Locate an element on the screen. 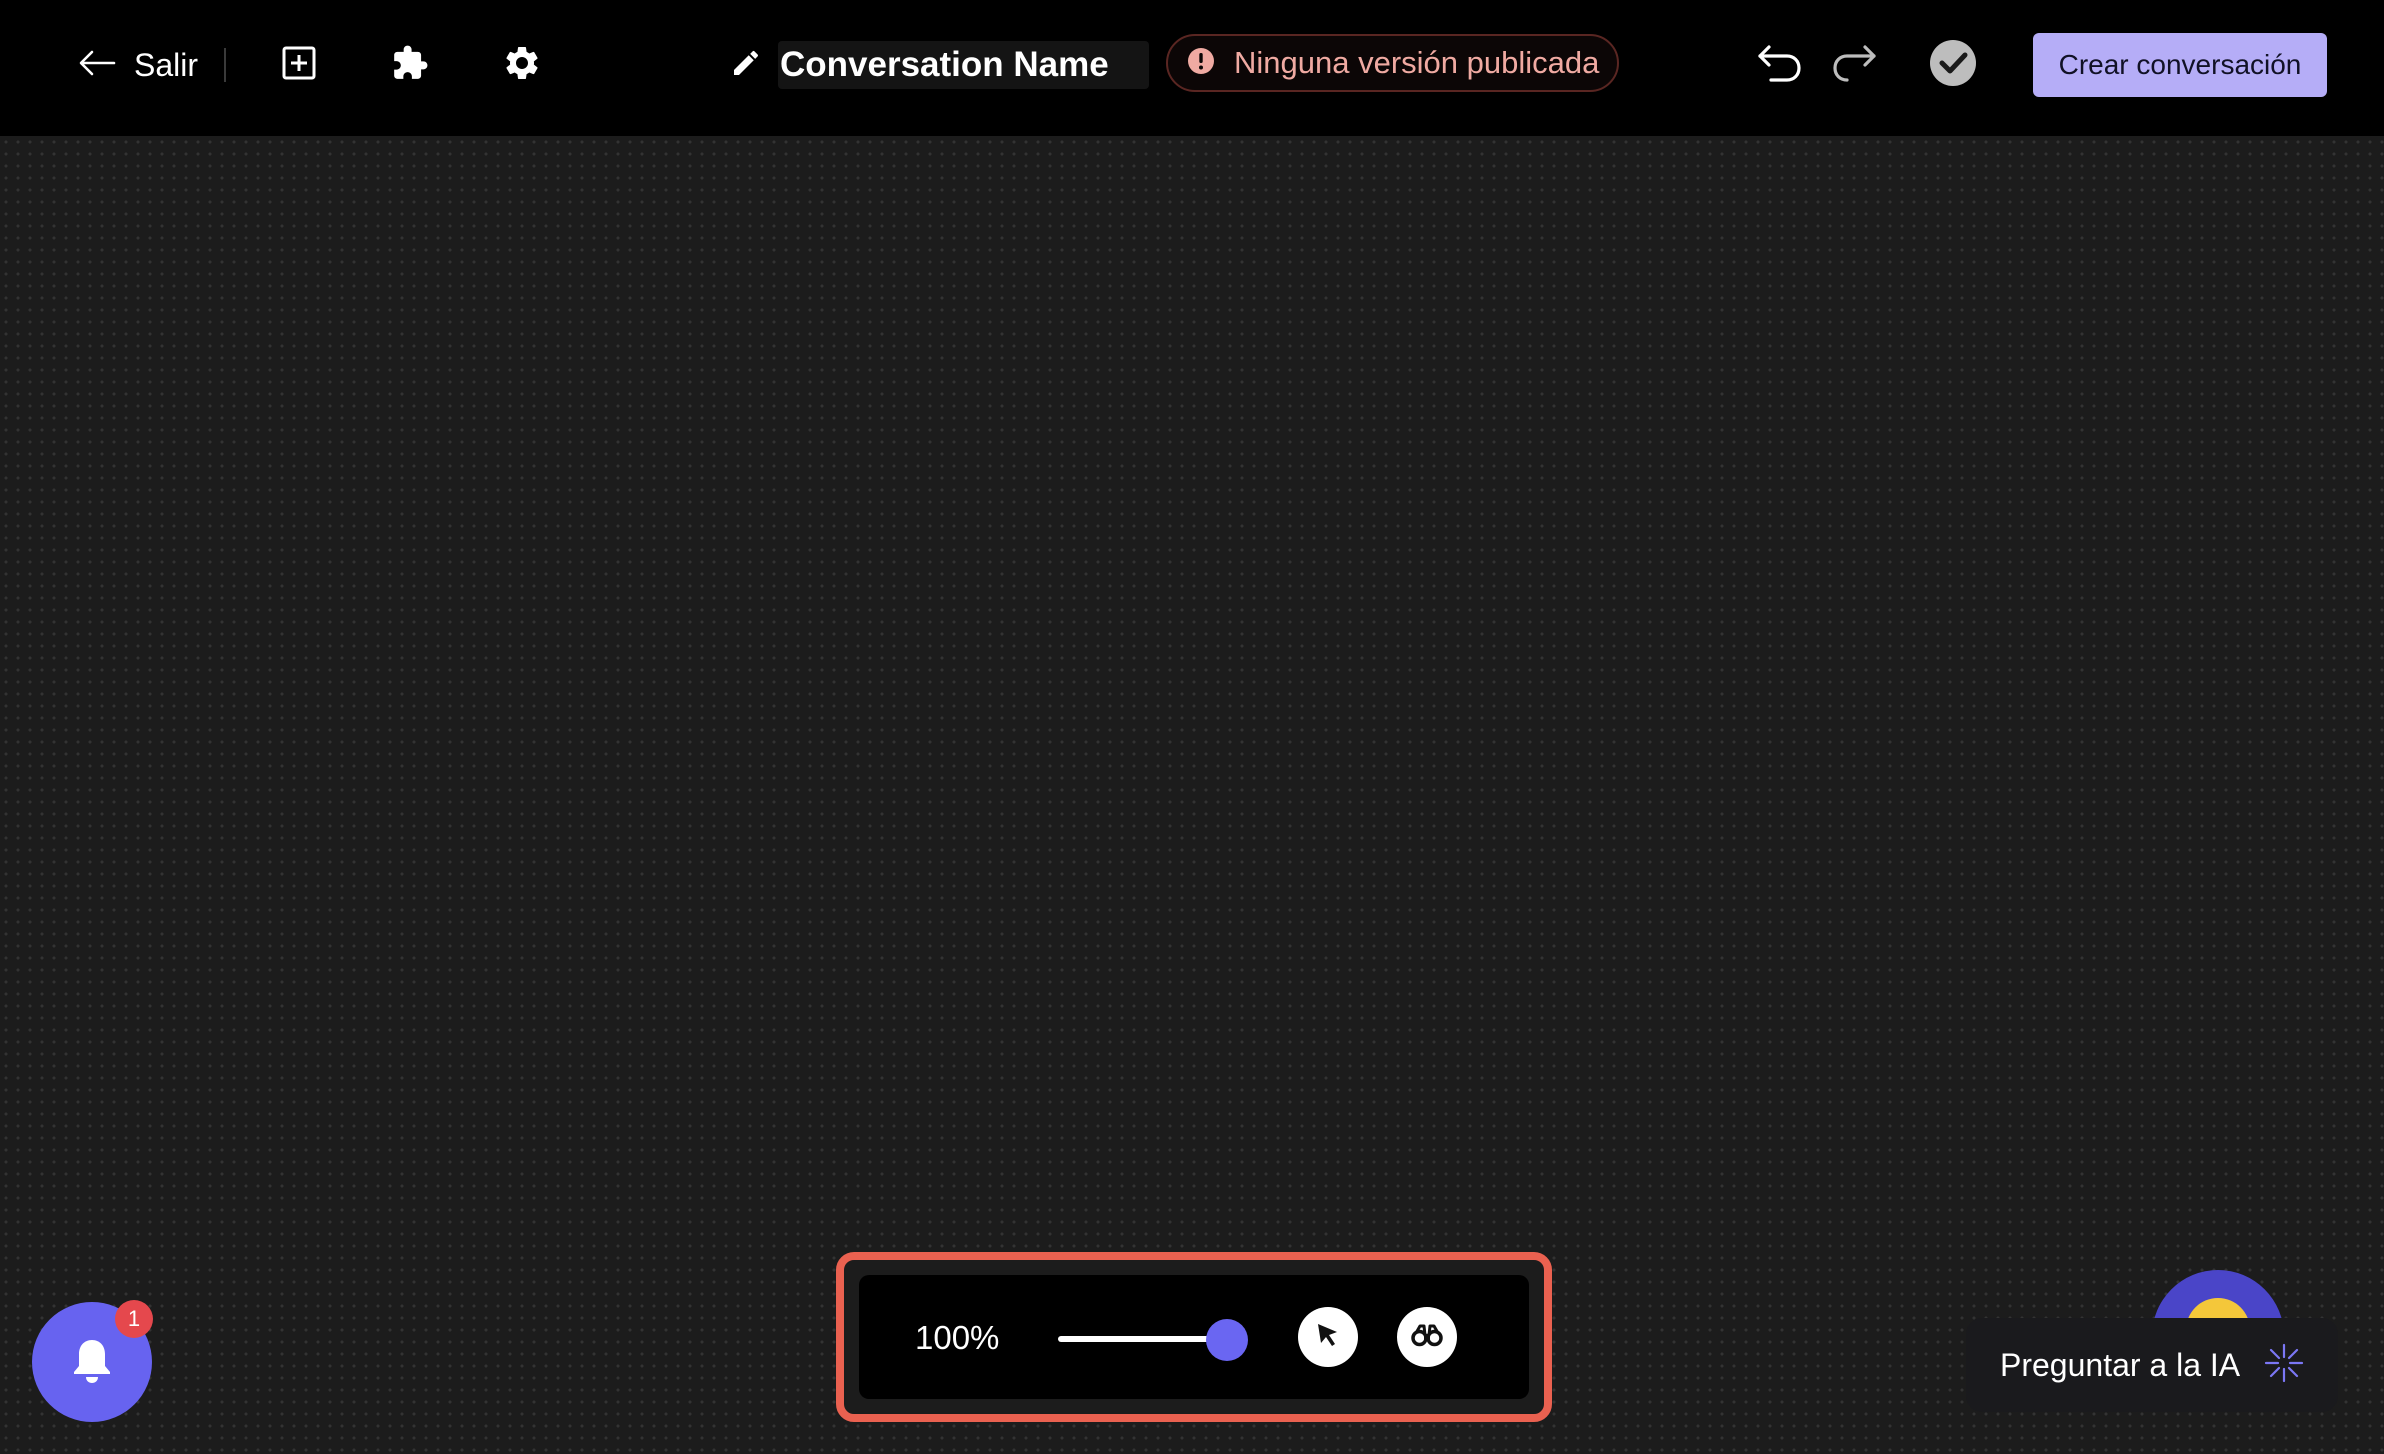  redo-icon is located at coordinates (1854, 65).